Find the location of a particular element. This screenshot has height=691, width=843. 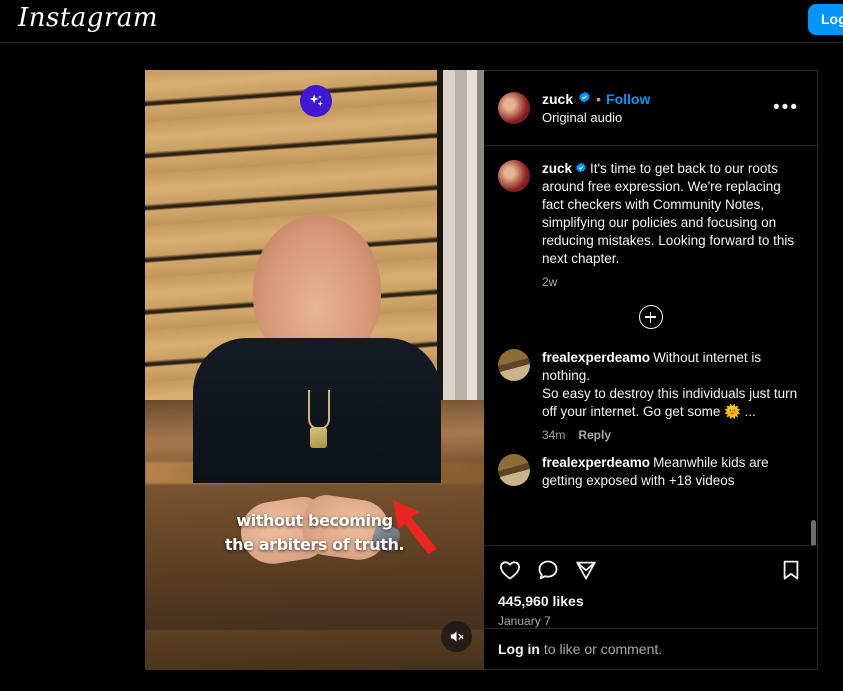

video-subject-necklace is located at coordinates (319, 410).